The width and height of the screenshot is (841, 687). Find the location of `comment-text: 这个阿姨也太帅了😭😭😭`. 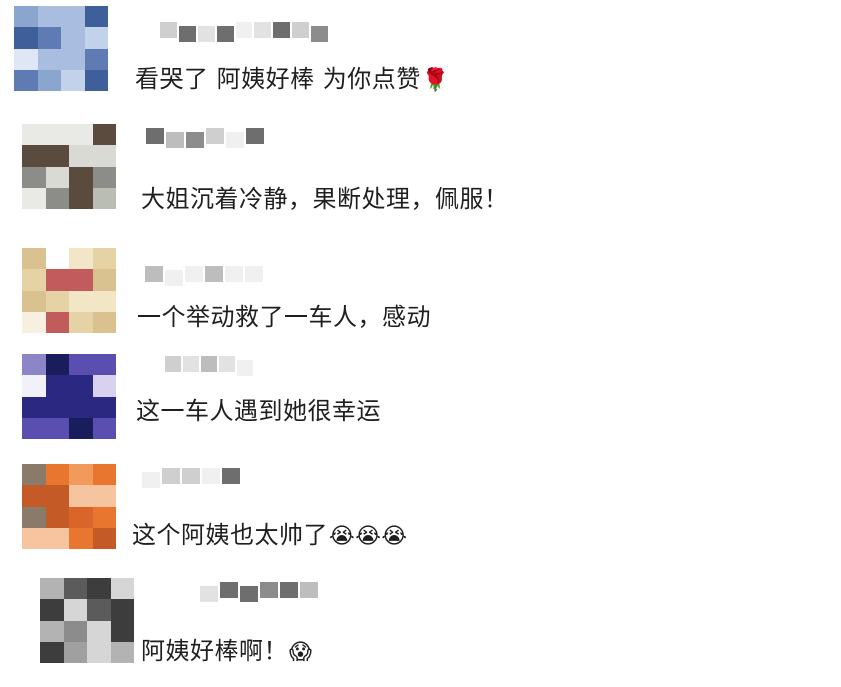

comment-text: 这个阿姨也太帅了😭😭😭 is located at coordinates (270, 536).